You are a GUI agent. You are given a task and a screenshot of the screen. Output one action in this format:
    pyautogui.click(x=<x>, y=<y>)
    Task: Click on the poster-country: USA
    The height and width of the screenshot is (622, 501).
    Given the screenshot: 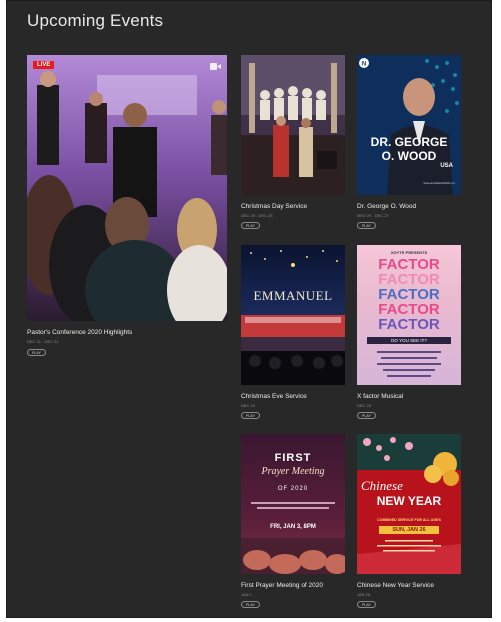 What is the action you would take?
    pyautogui.click(x=446, y=166)
    